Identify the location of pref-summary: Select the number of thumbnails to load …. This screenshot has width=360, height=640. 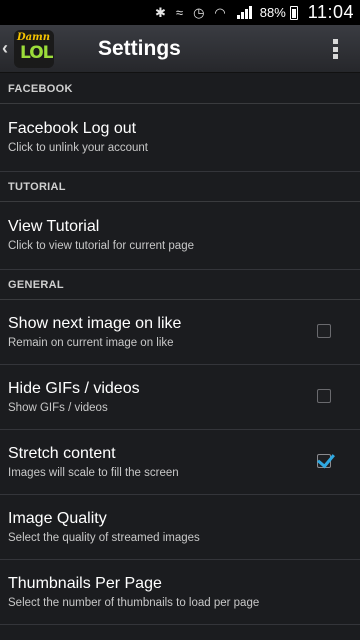
(134, 603).